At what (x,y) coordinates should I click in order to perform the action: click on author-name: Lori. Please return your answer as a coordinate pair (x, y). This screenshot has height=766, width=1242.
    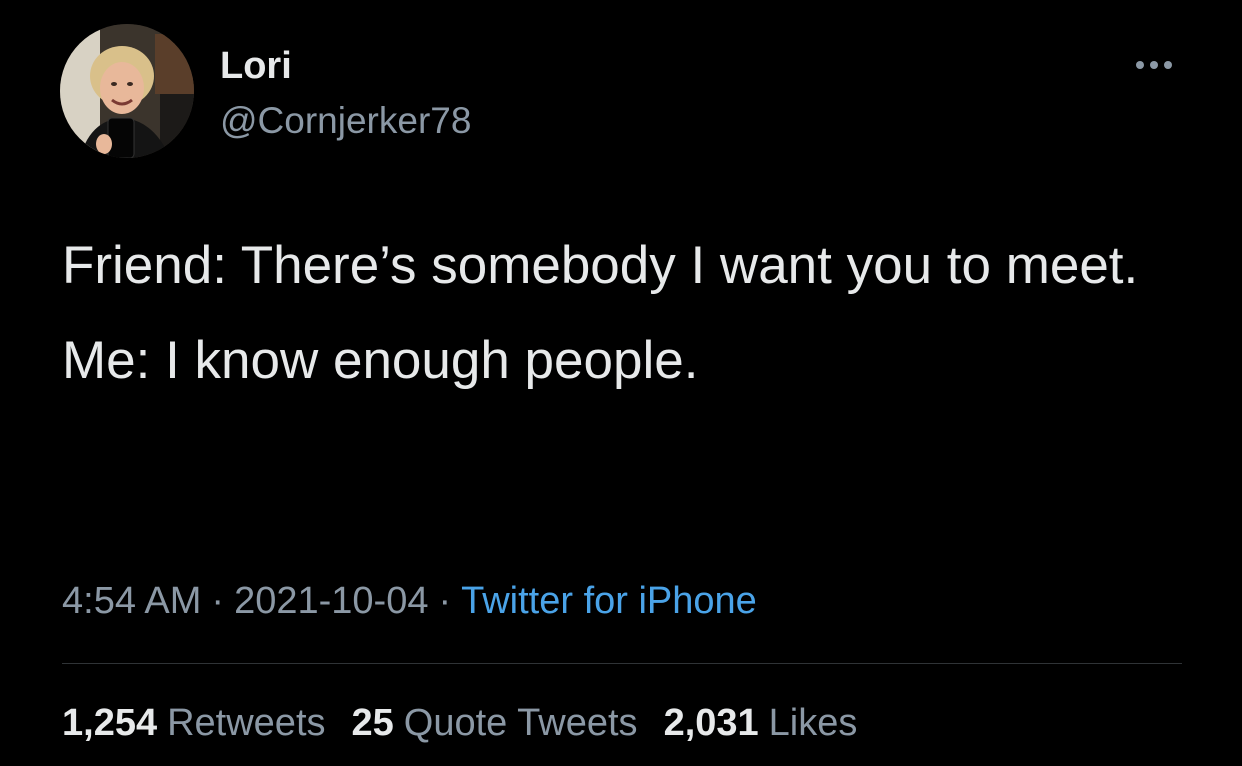
    Looking at the image, I should click on (256, 66).